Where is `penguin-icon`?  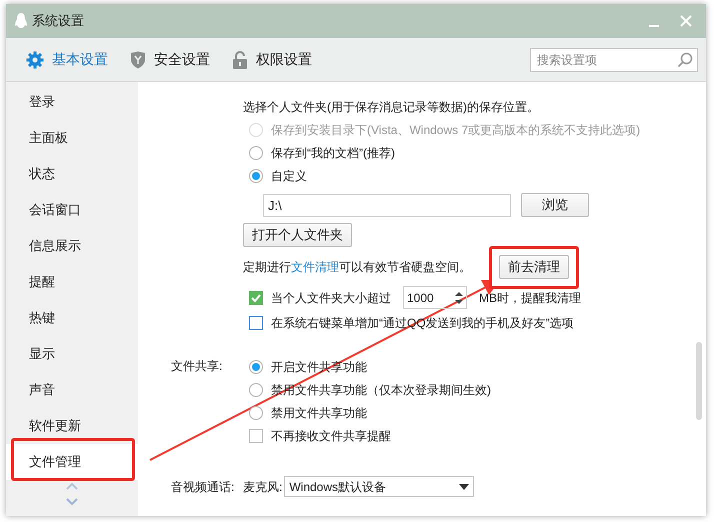
penguin-icon is located at coordinates (21, 21).